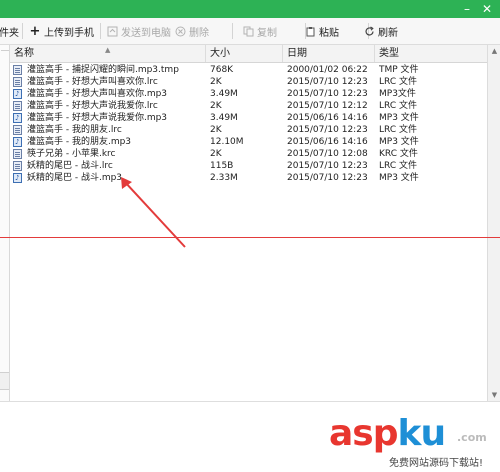 Image resolution: width=500 pixels, height=472 pixels. What do you see at coordinates (224, 118) in the screenshot?
I see `file-size: 3.49M` at bounding box center [224, 118].